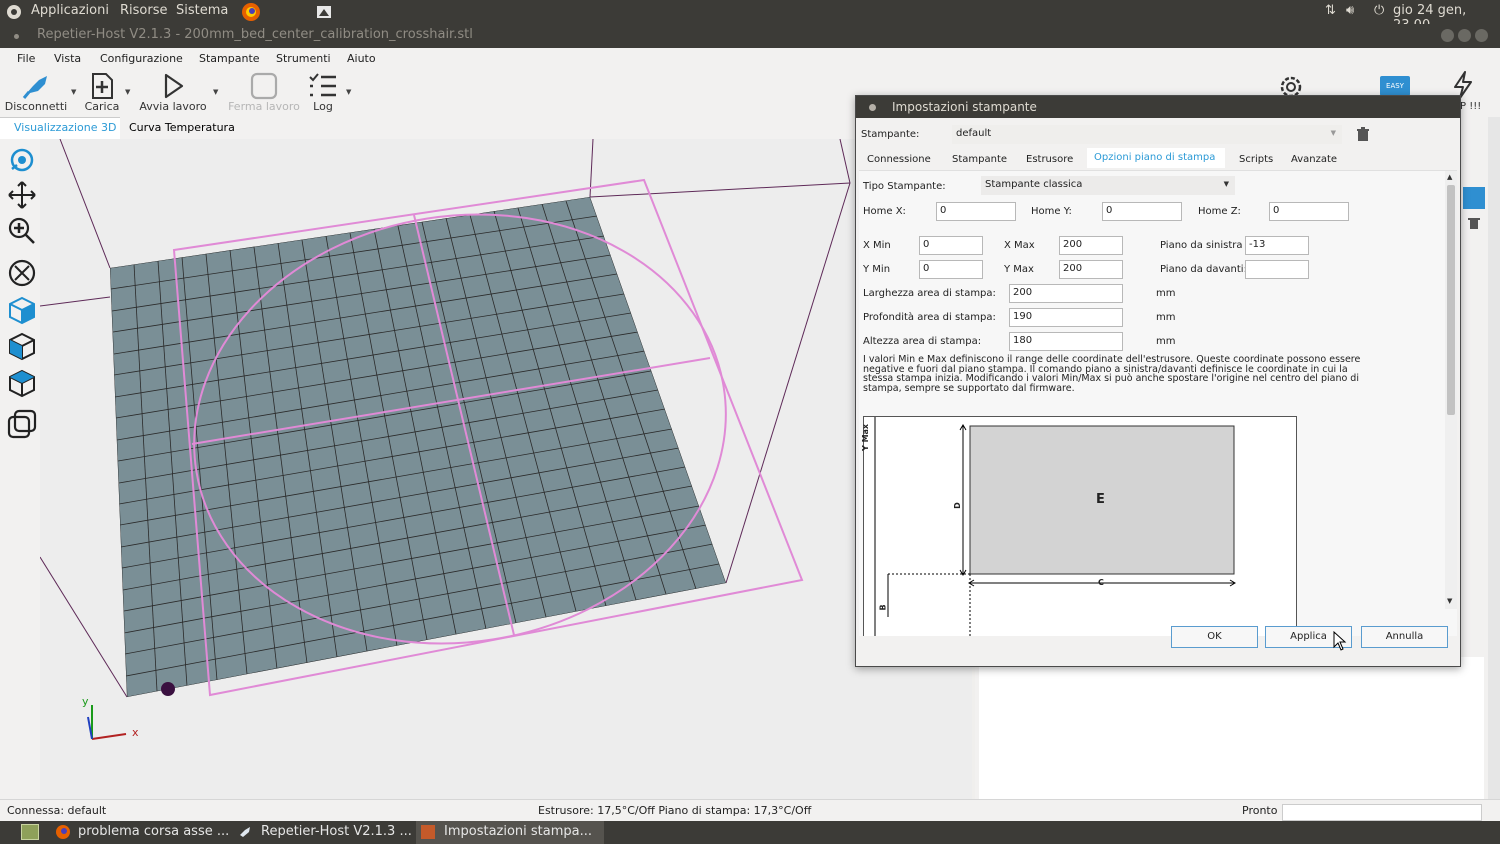 Image resolution: width=1500 pixels, height=844 pixels. I want to click on iso-view-icon, so click(22, 310).